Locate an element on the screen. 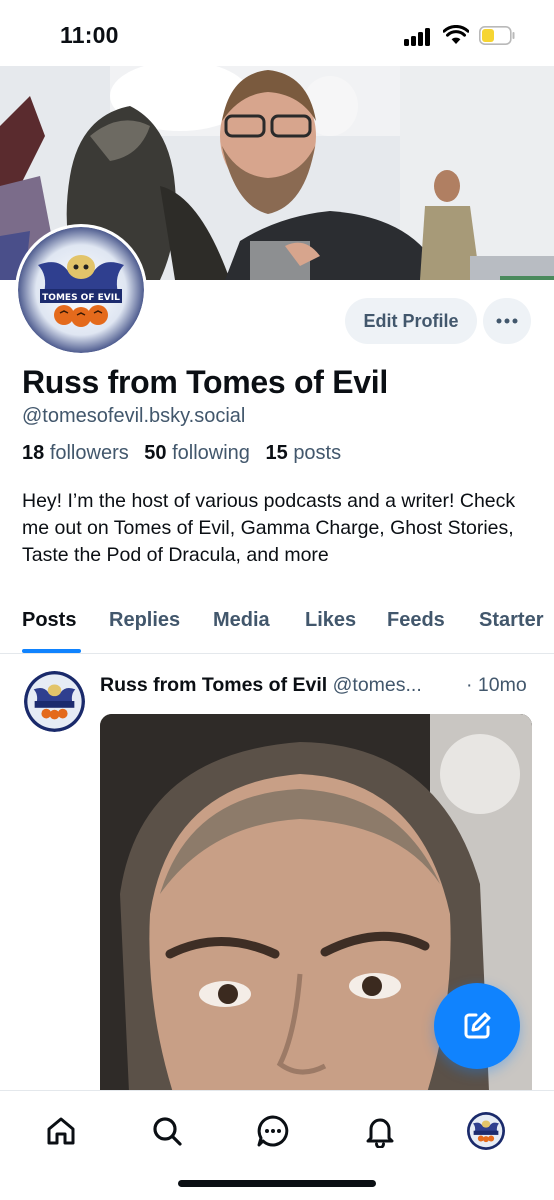 The width and height of the screenshot is (554, 1200). profile-avatar-icon is located at coordinates (486, 1131).